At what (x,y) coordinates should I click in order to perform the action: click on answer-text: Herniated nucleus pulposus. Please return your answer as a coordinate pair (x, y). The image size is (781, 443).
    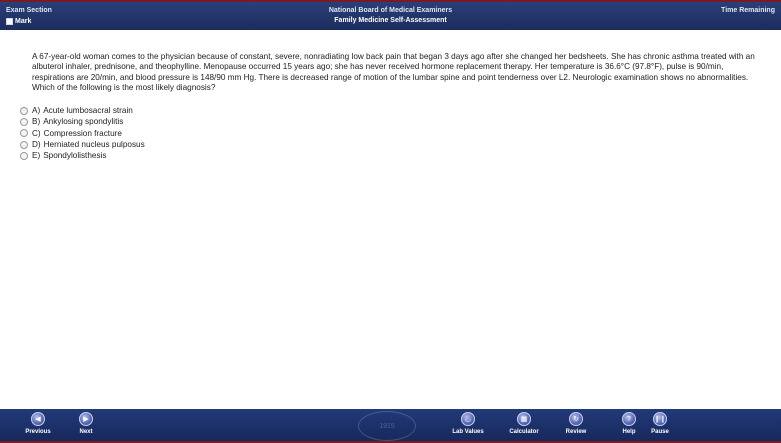
    Looking at the image, I should click on (94, 145).